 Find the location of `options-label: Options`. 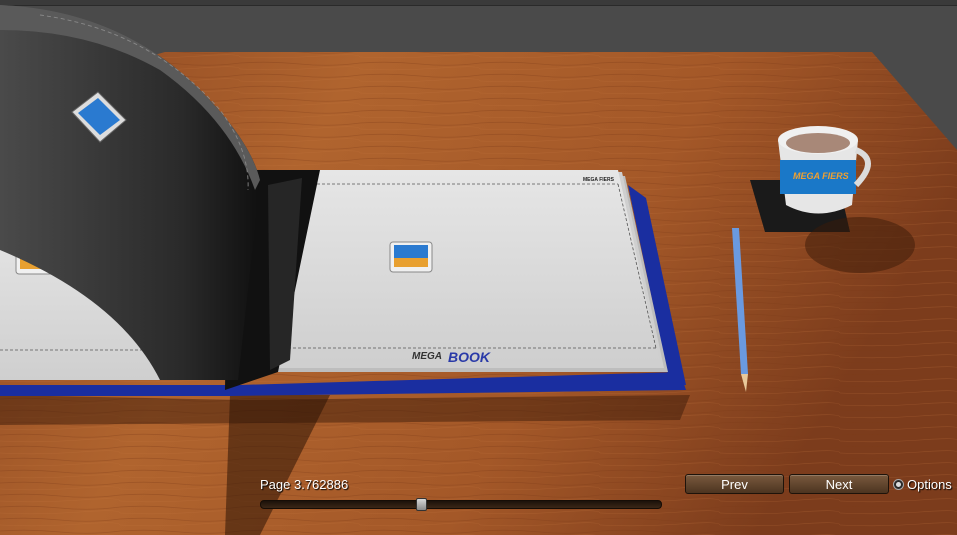

options-label: Options is located at coordinates (929, 484).